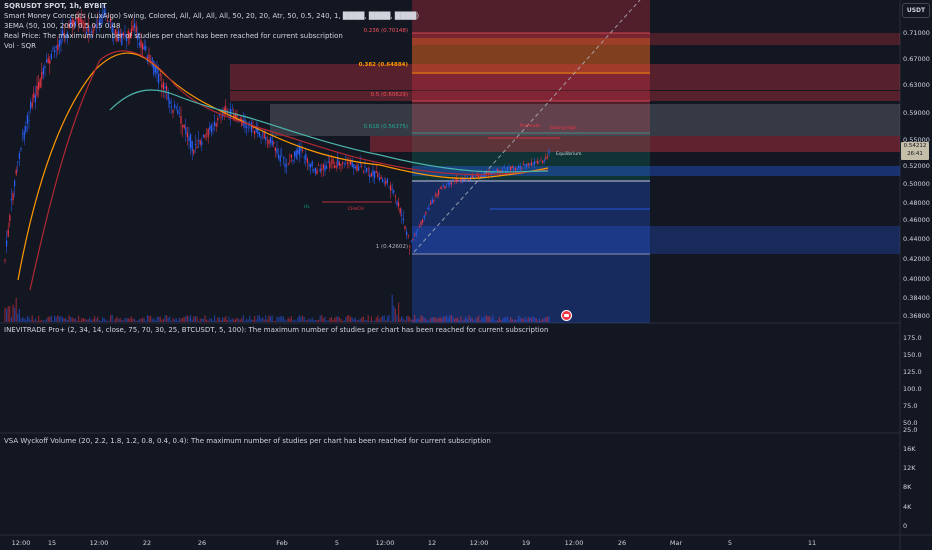  I want to click on currency-button: USDT, so click(916, 10).